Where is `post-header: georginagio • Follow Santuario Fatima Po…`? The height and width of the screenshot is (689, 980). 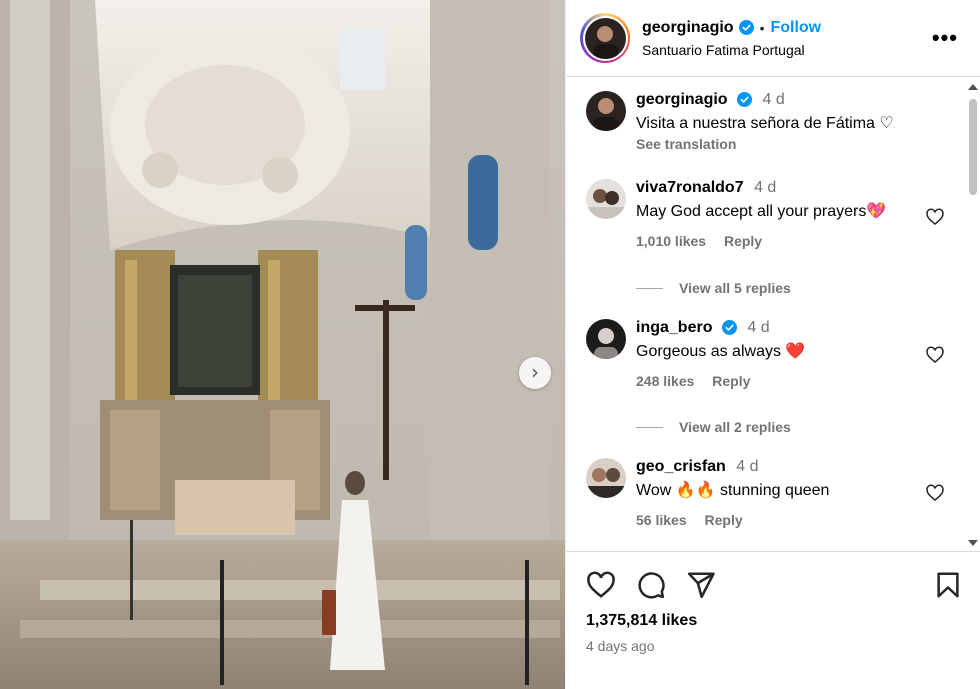 post-header: georginagio • Follow Santuario Fatima Po… is located at coordinates (773, 38).